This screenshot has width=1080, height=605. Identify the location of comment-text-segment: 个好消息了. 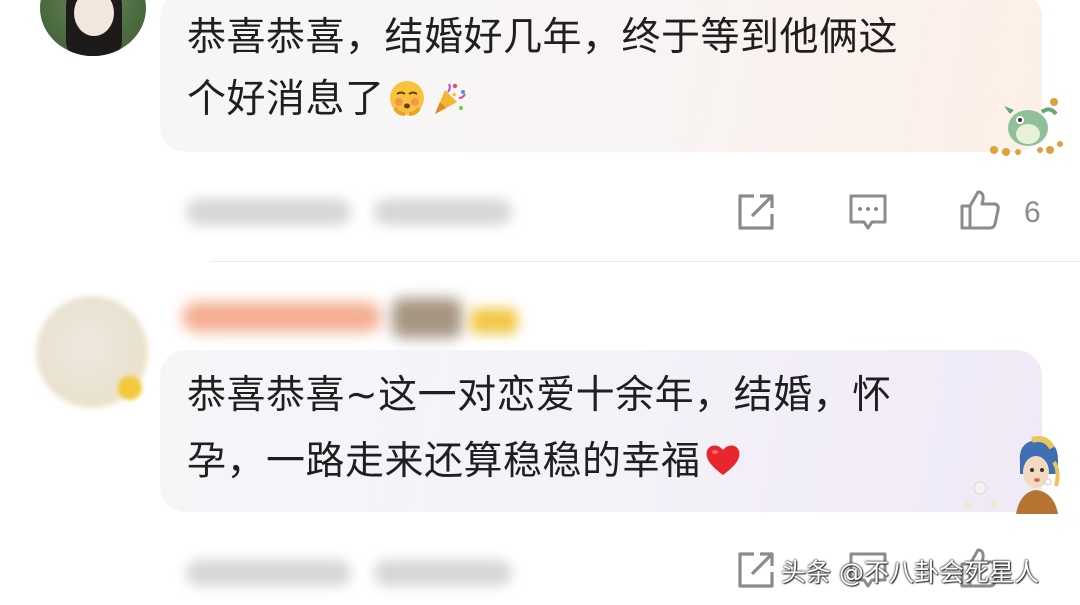
(286, 99).